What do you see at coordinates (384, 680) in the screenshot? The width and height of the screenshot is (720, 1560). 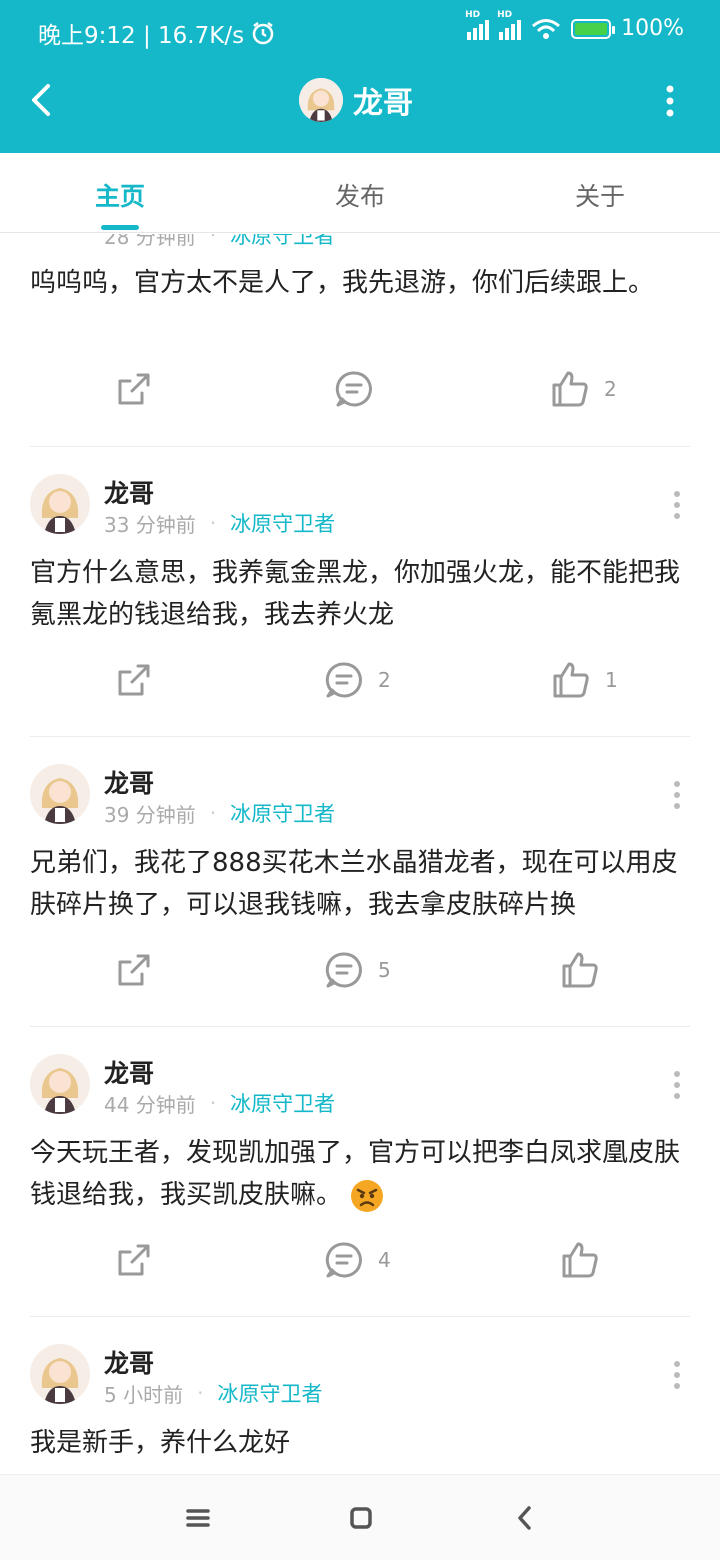 I see `comment-count: 2` at bounding box center [384, 680].